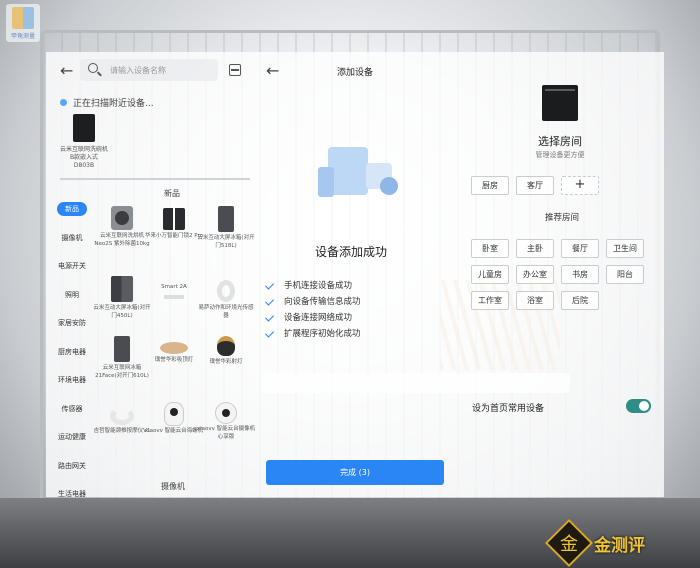  What do you see at coordinates (72, 238) in the screenshot?
I see `category-item: 摄像机` at bounding box center [72, 238].